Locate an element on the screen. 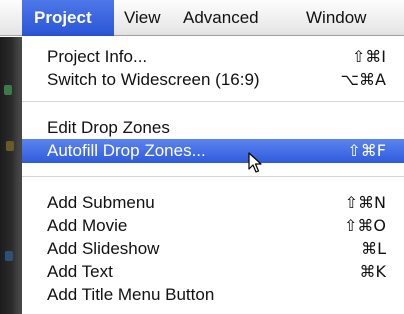 This screenshot has height=314, width=404. menu-item-shortcut: ⇧⌘I is located at coordinates (368, 56).